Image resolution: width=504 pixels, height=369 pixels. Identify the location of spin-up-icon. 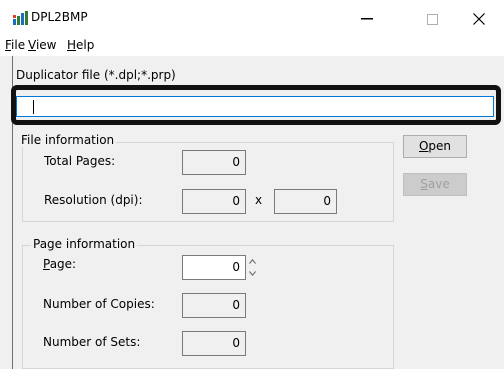
(252, 261).